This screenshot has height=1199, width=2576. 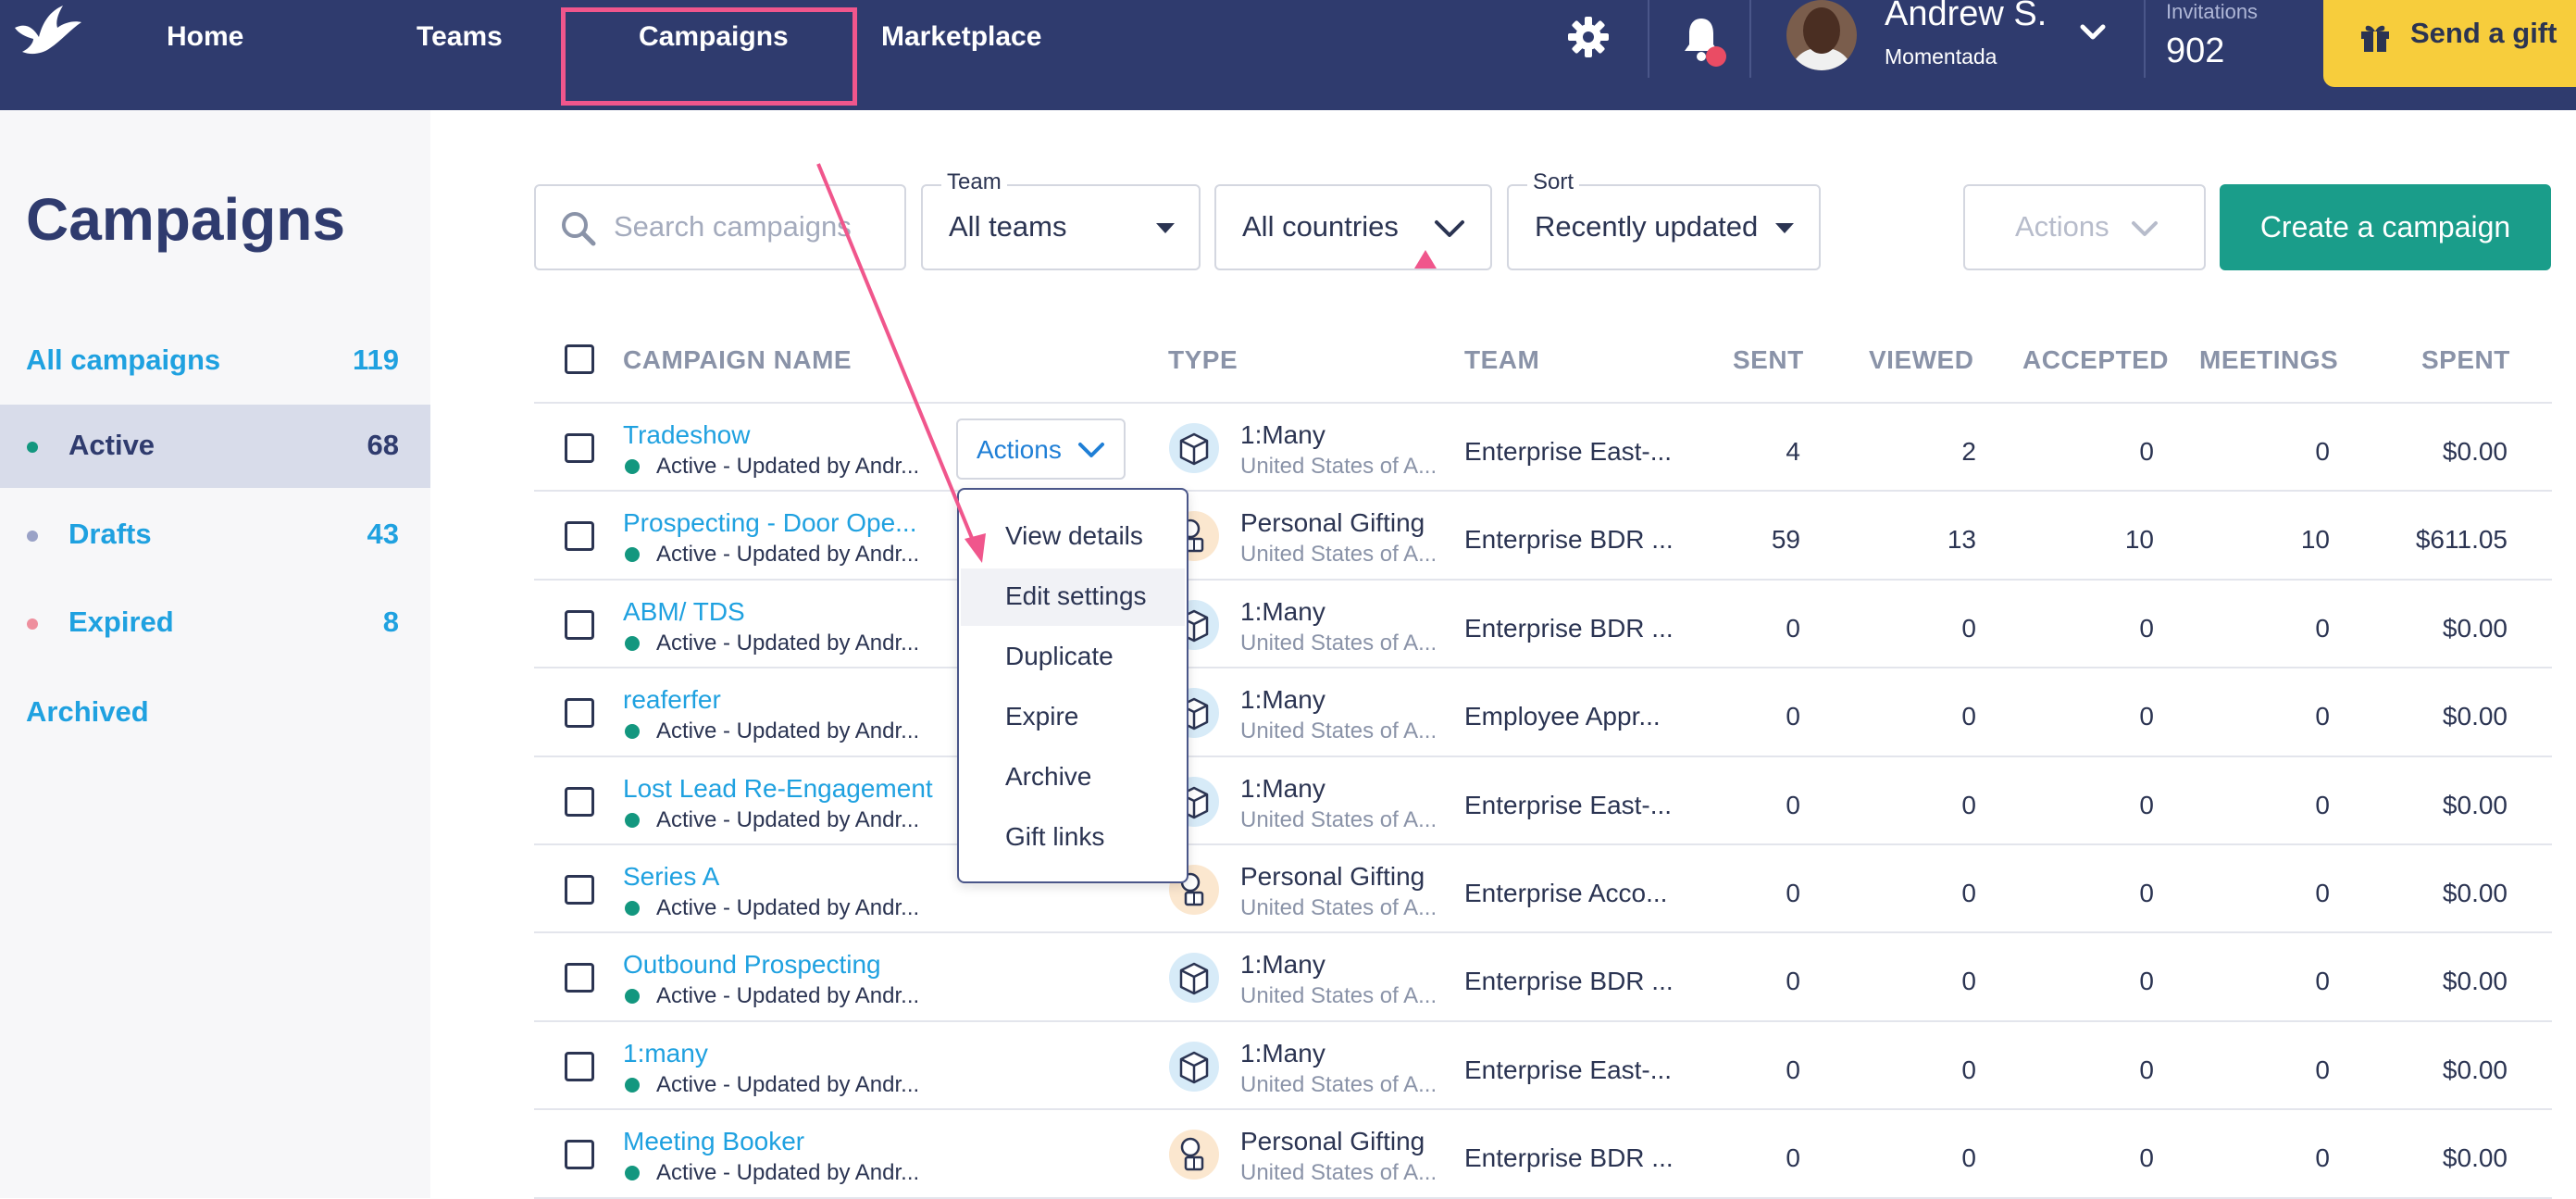 I want to click on sort-select: Sort Recently updated, so click(x=1664, y=219).